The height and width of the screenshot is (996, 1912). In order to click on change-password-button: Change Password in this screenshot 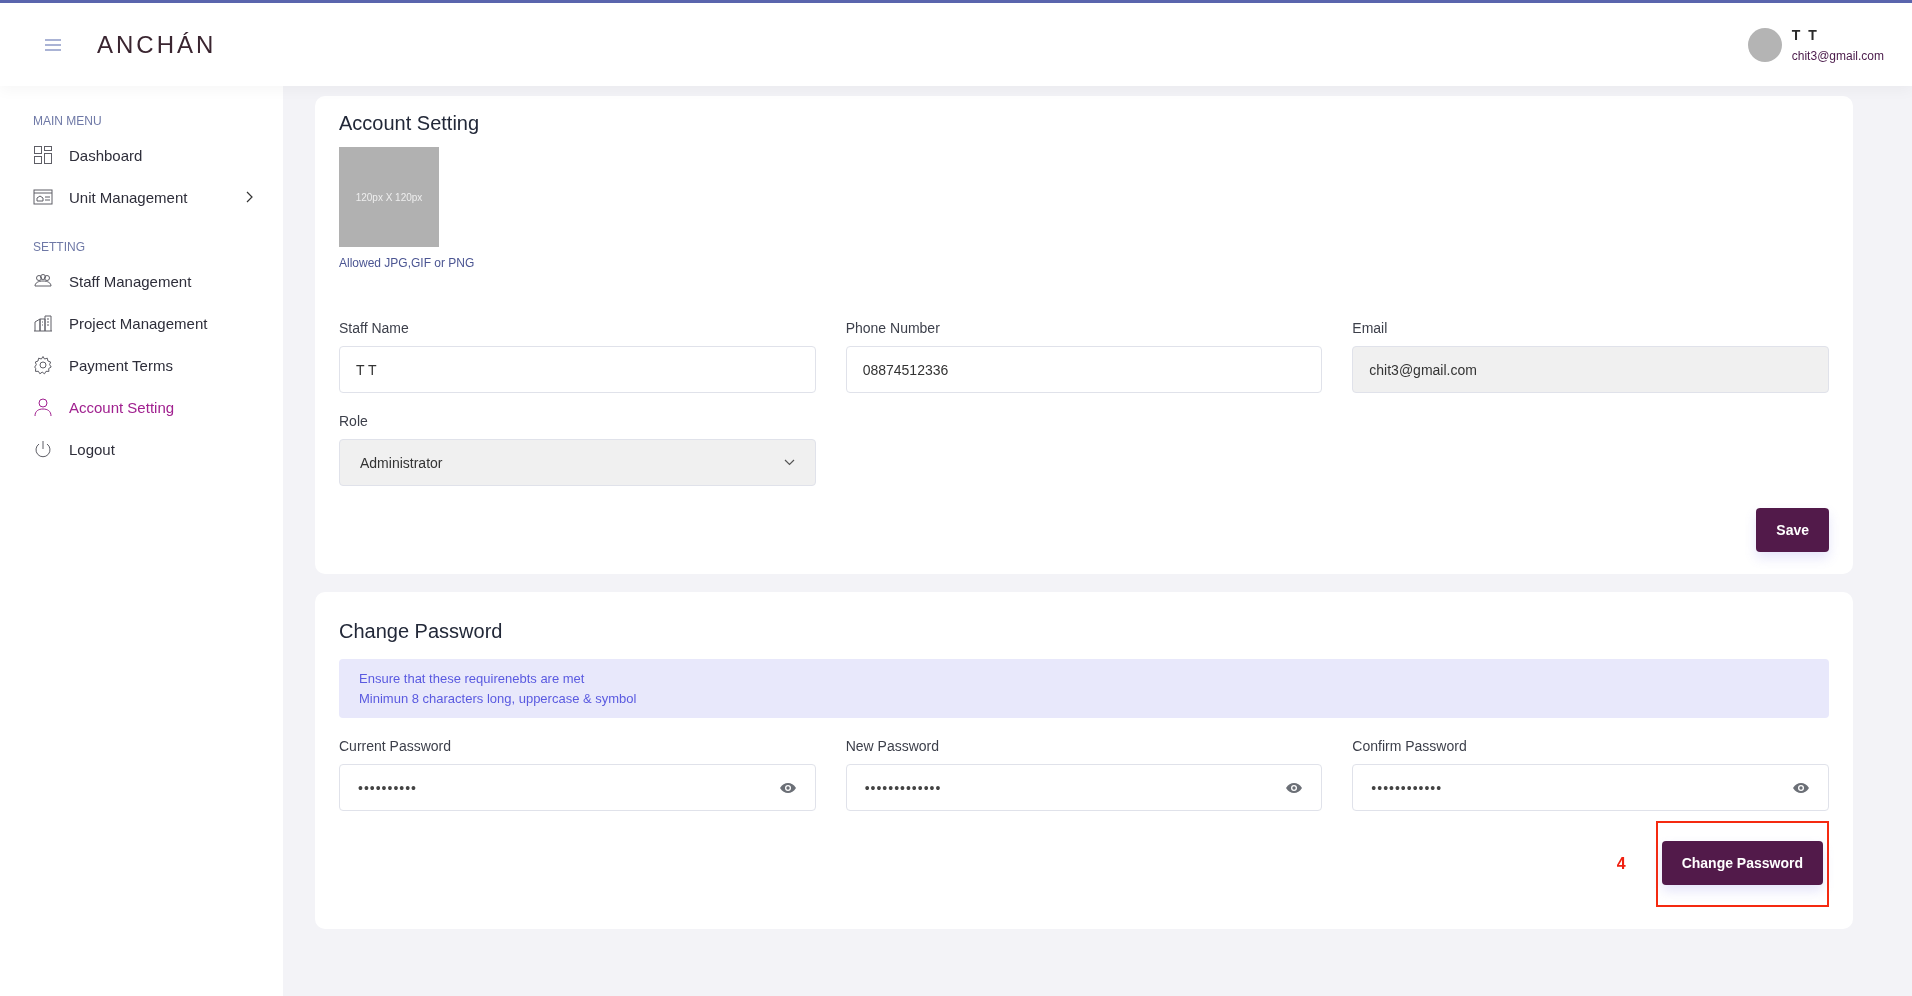, I will do `click(1742, 863)`.